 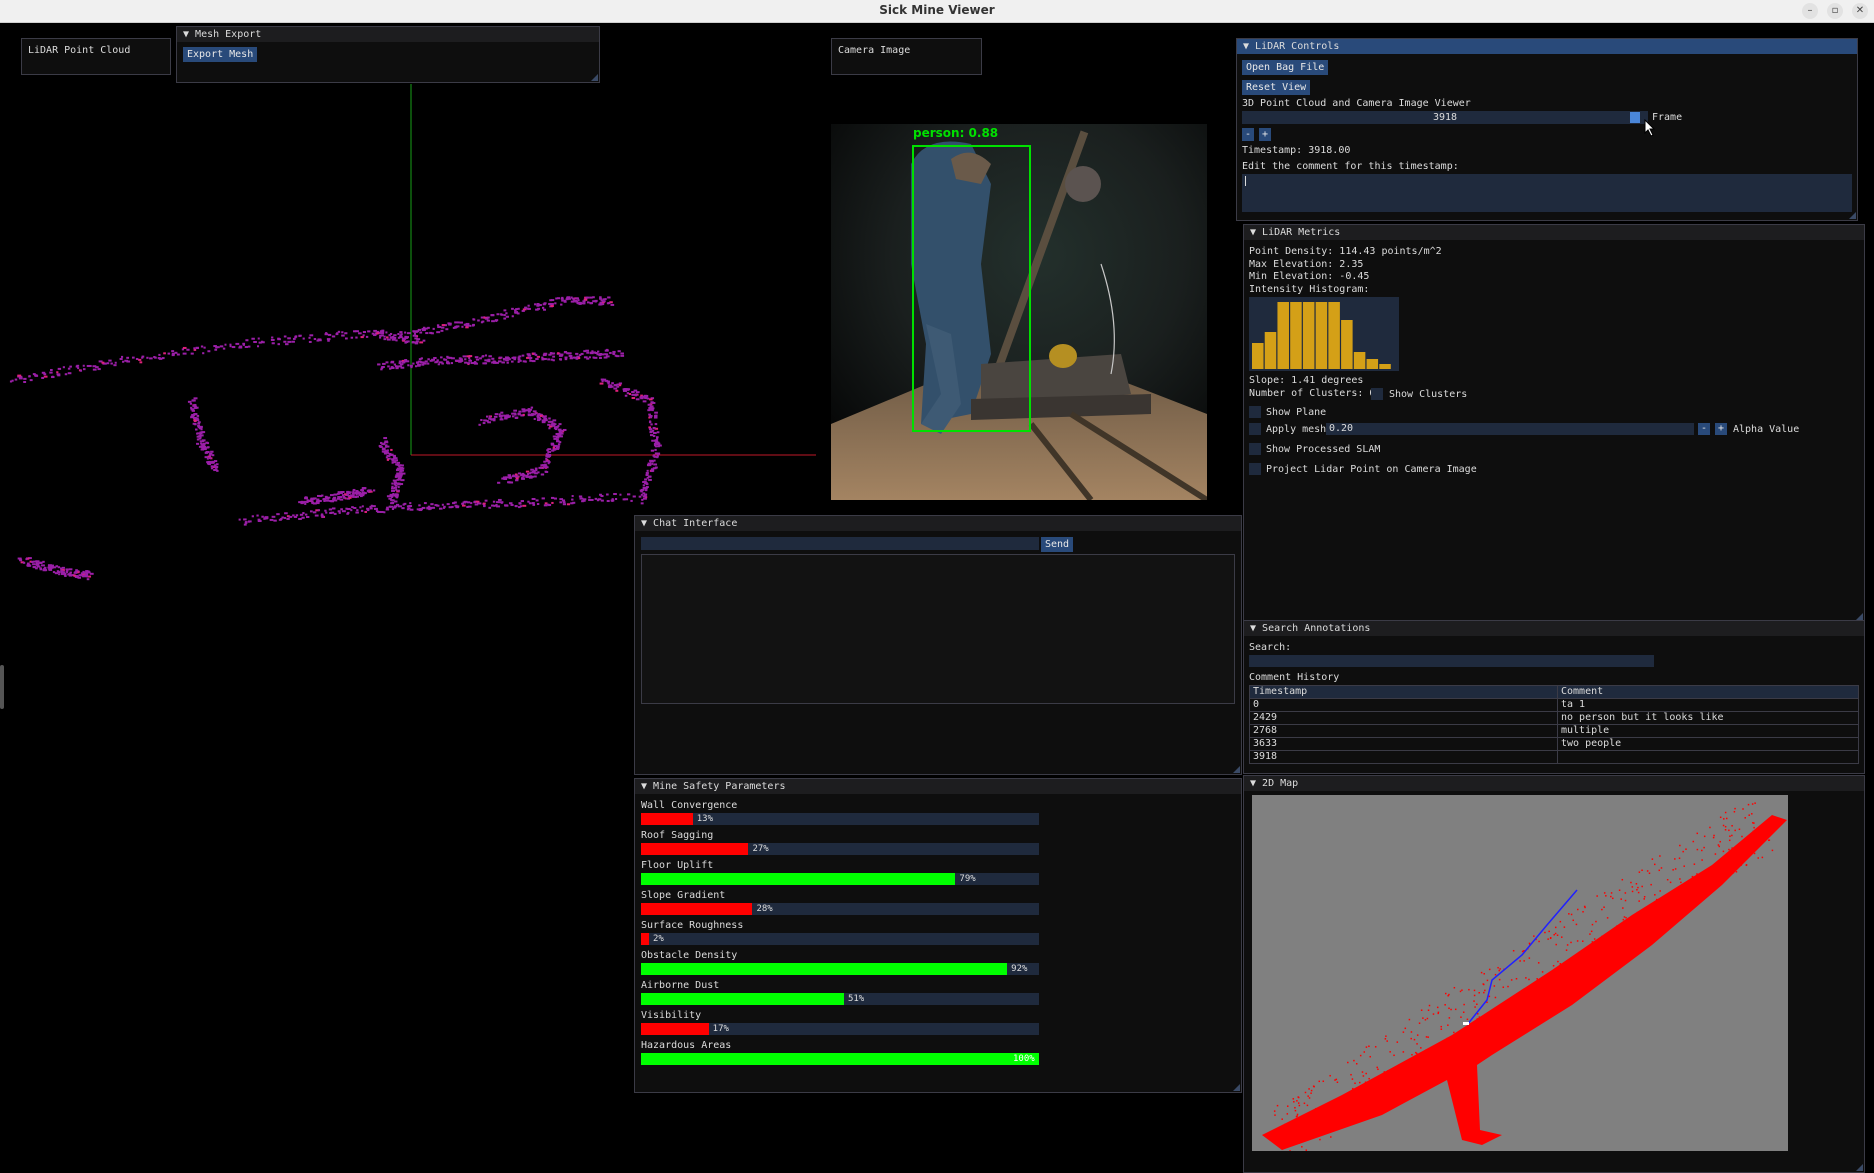 What do you see at coordinates (938, 786) in the screenshot?
I see `mine-safety-header: ▼ Mine Safety Parameters` at bounding box center [938, 786].